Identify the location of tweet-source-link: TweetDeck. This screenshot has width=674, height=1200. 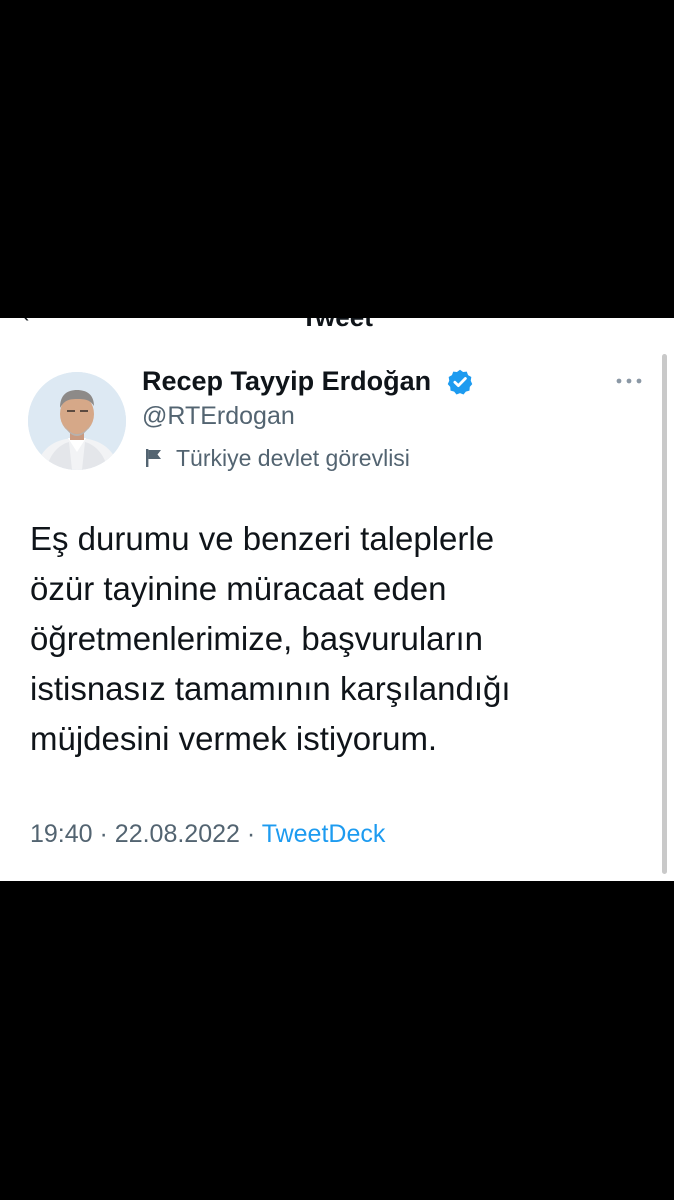
(324, 834).